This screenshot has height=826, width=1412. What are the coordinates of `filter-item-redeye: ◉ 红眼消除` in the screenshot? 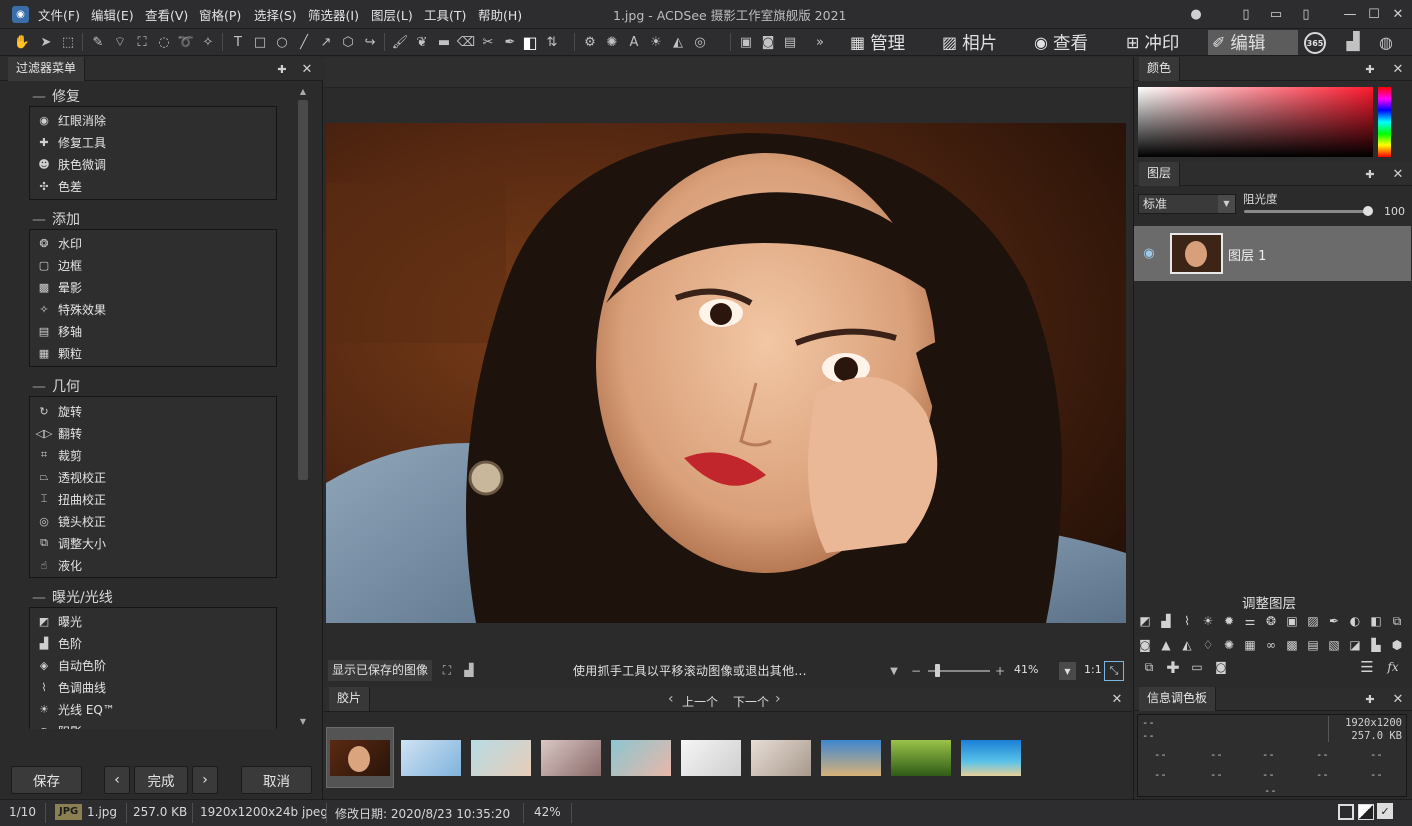 It's located at (71, 120).